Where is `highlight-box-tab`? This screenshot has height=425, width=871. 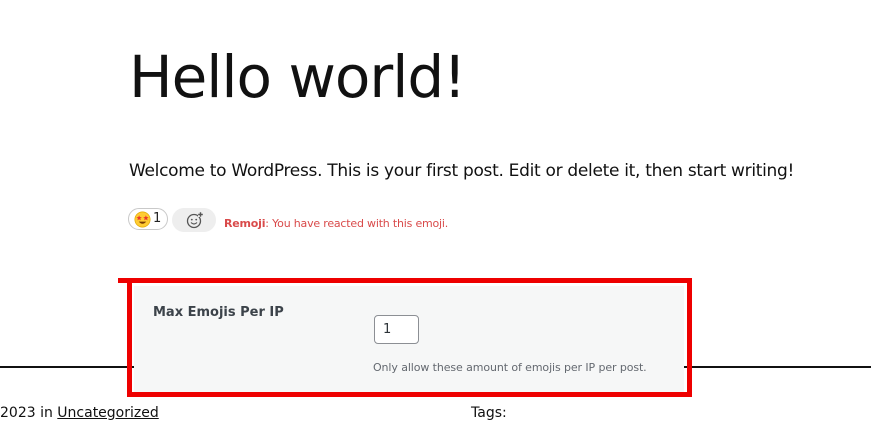
highlight-box-tab is located at coordinates (124, 280).